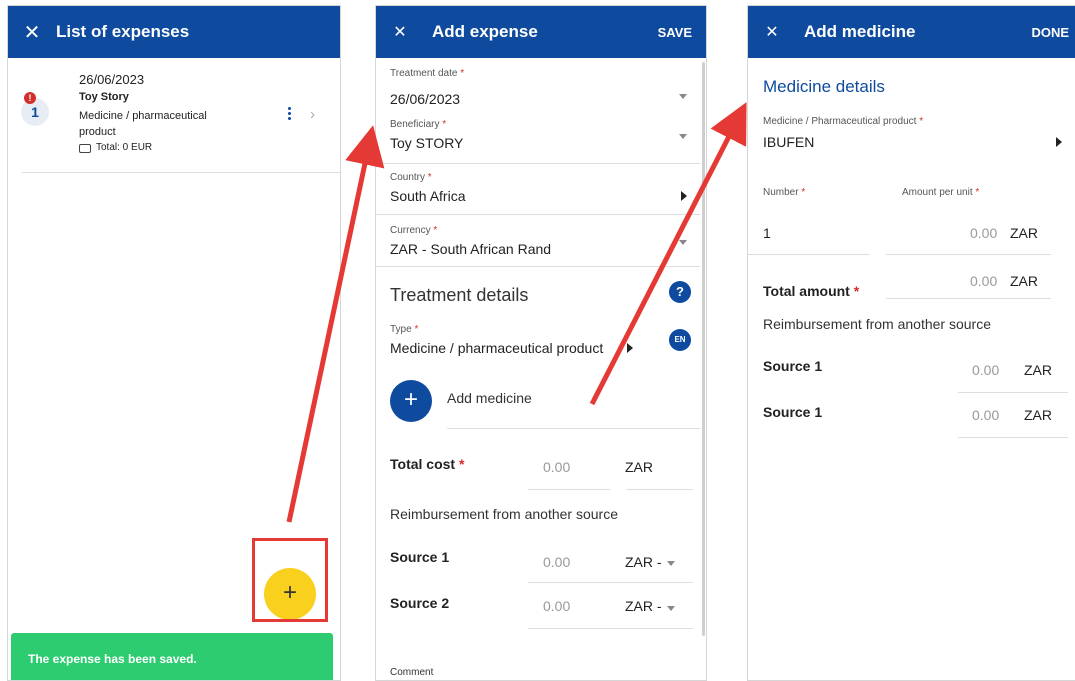 This screenshot has width=1075, height=681. What do you see at coordinates (541, 32) in the screenshot?
I see `app-bar: ✕ Add expense SAVE` at bounding box center [541, 32].